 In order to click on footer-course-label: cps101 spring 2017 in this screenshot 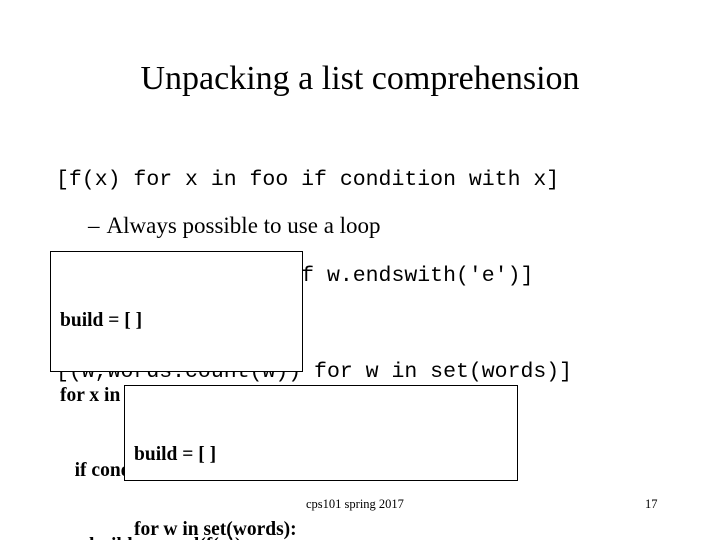, I will do `click(355, 504)`.